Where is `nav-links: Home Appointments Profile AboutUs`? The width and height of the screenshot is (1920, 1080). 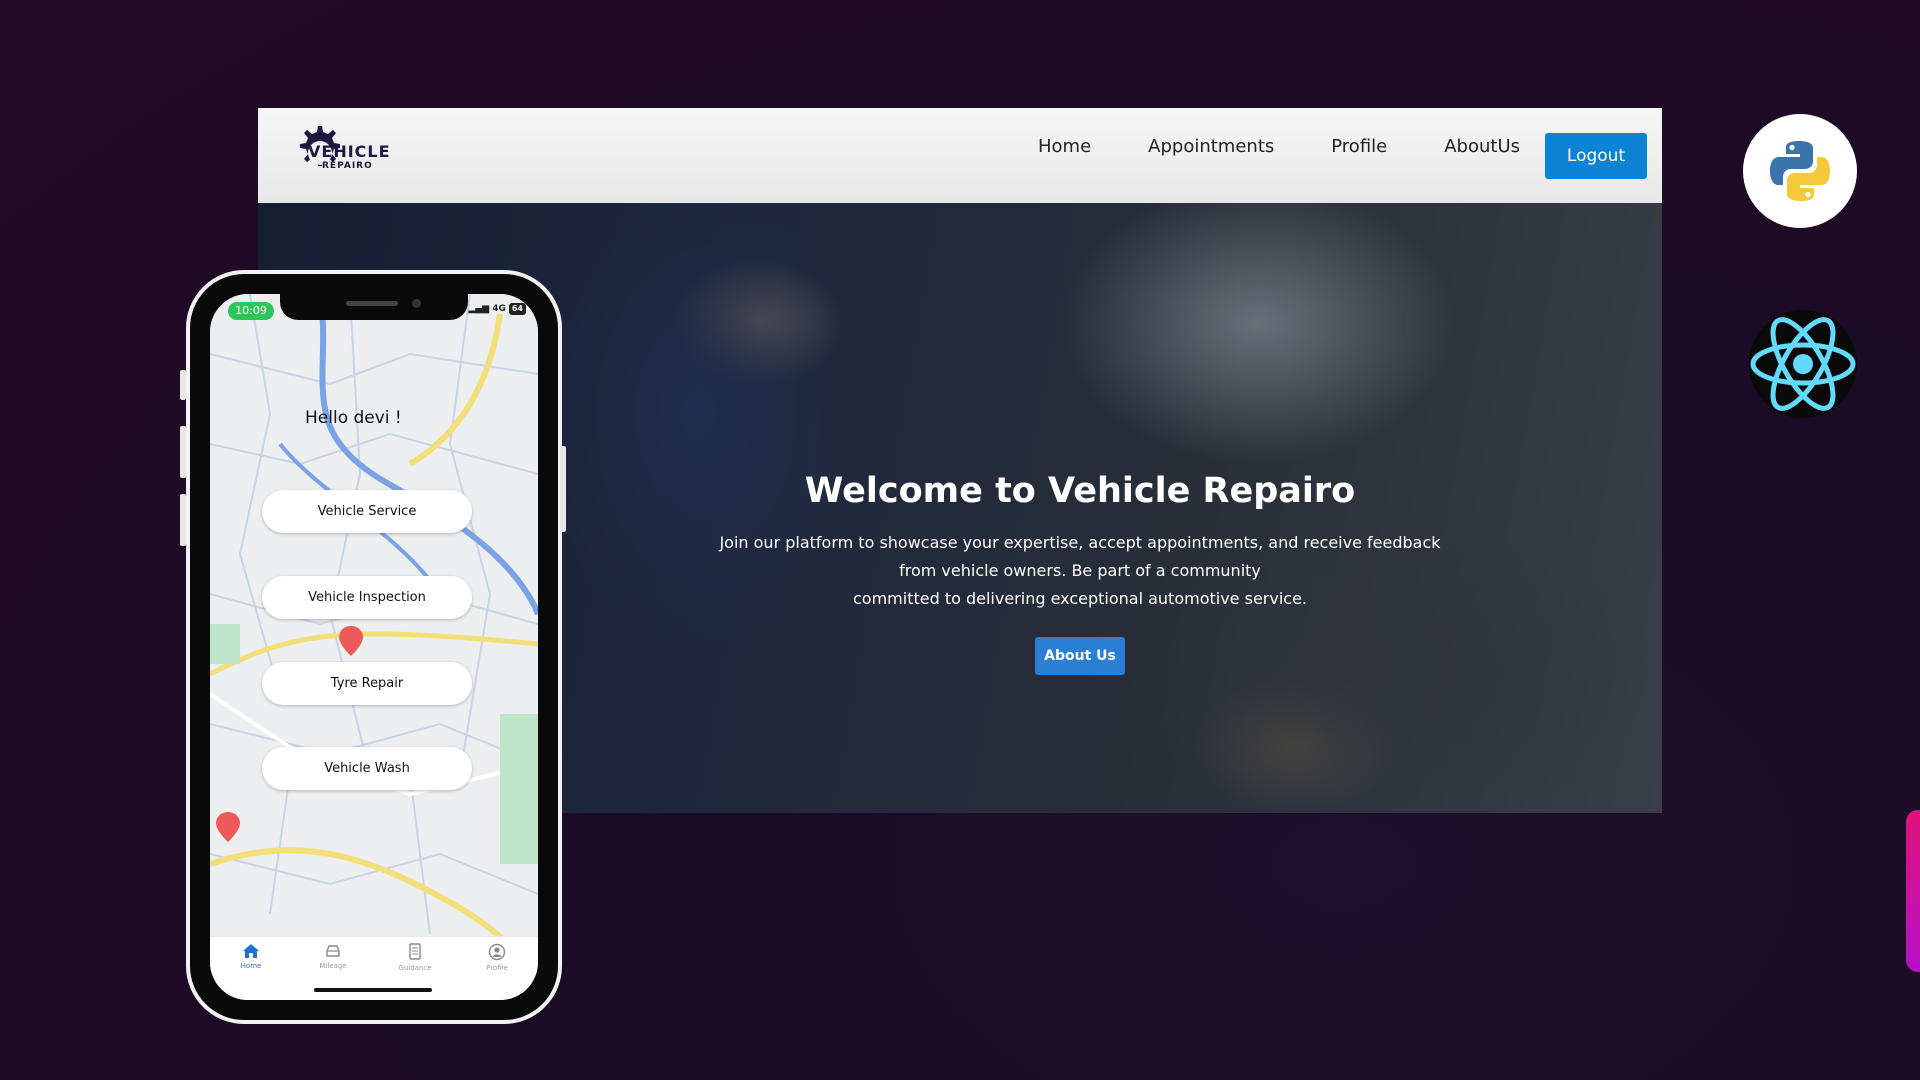
nav-links: Home Appointments Profile AboutUs is located at coordinates (1307, 146).